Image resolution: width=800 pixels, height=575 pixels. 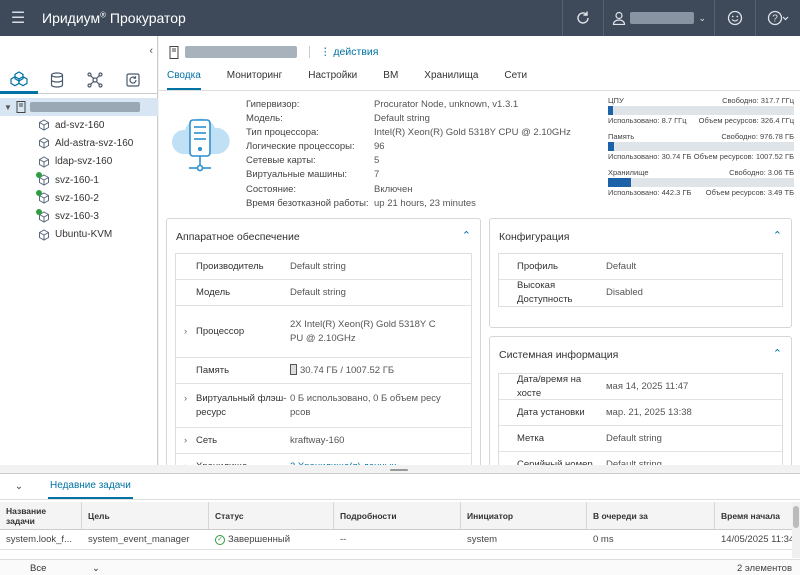 I want to click on database-icon, so click(x=57, y=80).